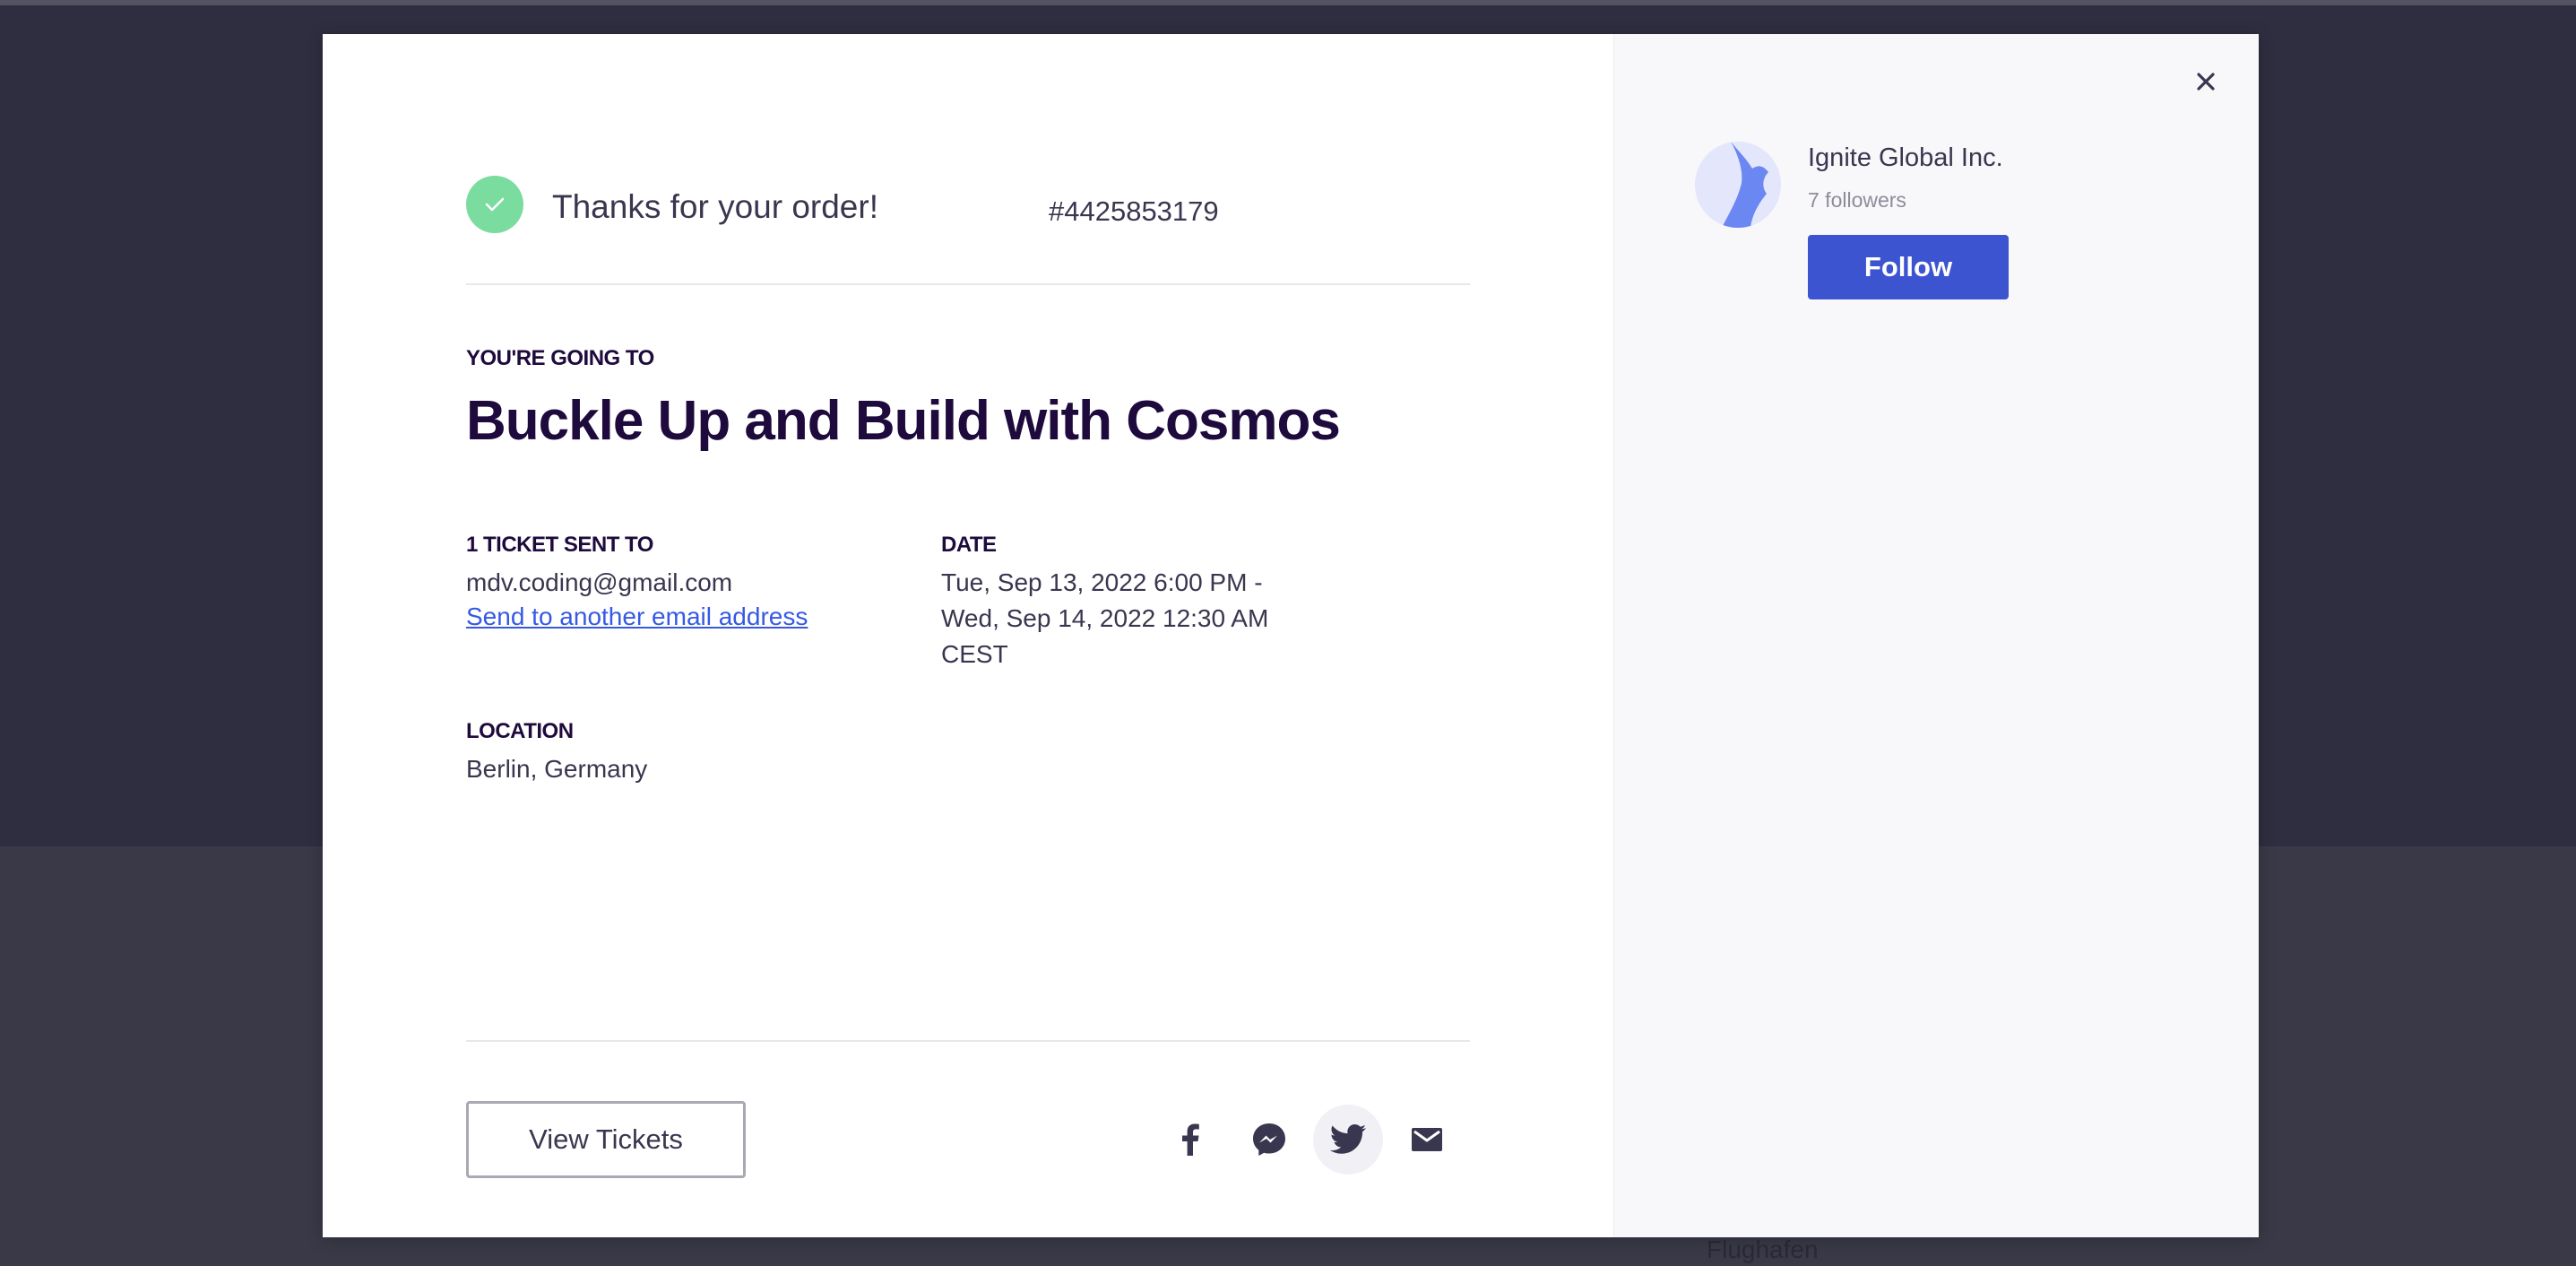 This screenshot has height=1266, width=2576. What do you see at coordinates (1908, 267) in the screenshot?
I see `follow-button: Follow` at bounding box center [1908, 267].